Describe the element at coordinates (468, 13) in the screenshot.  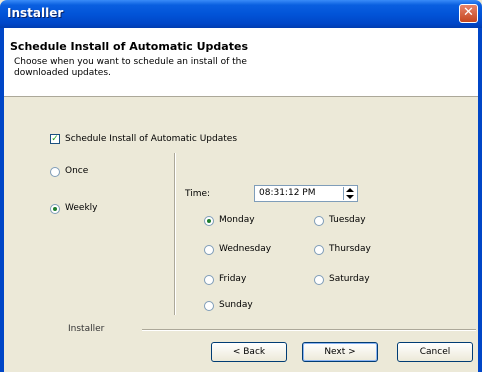
I see `close-button: ✕` at that location.